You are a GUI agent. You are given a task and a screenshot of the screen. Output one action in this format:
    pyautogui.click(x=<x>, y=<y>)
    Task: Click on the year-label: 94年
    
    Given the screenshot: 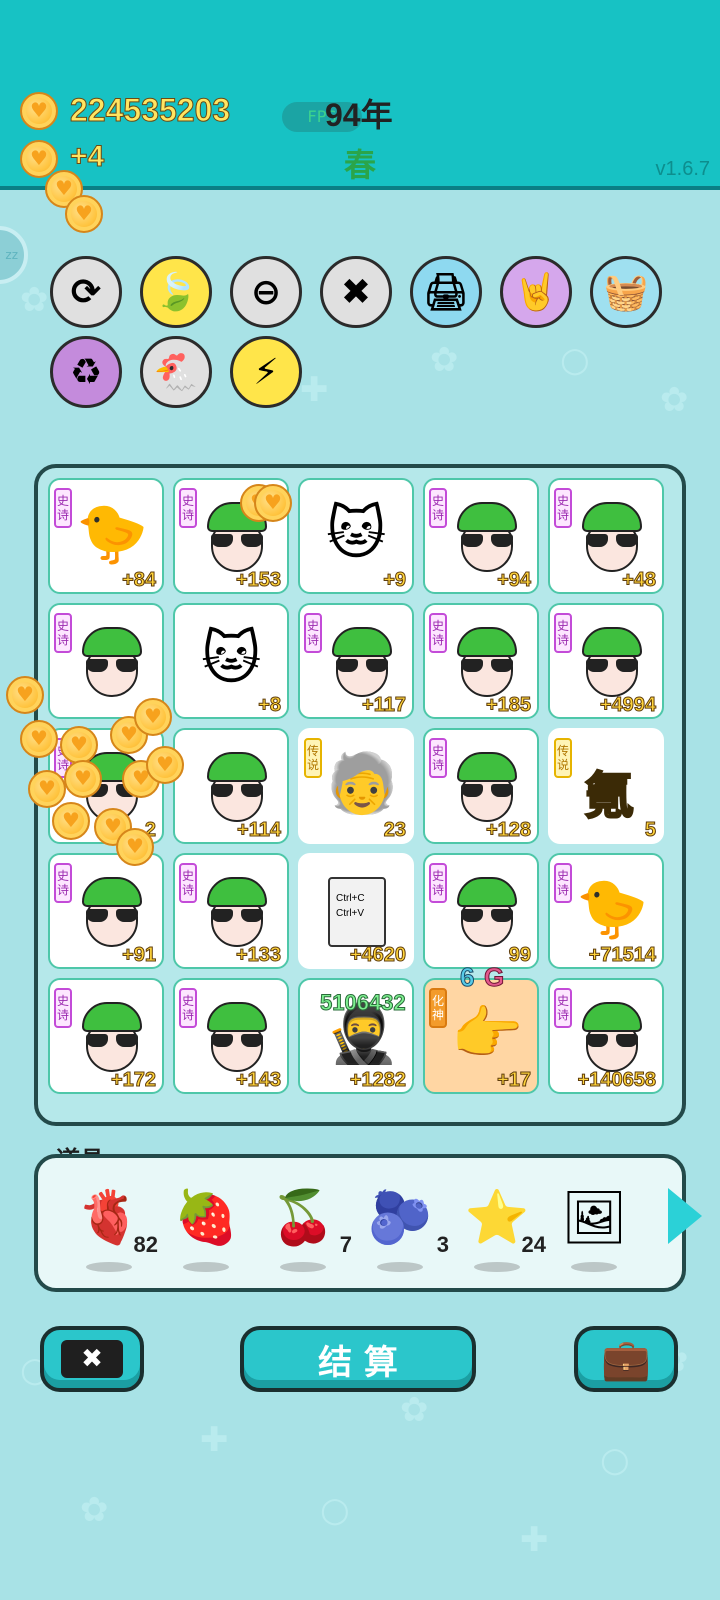 What is the action you would take?
    pyautogui.click(x=359, y=115)
    